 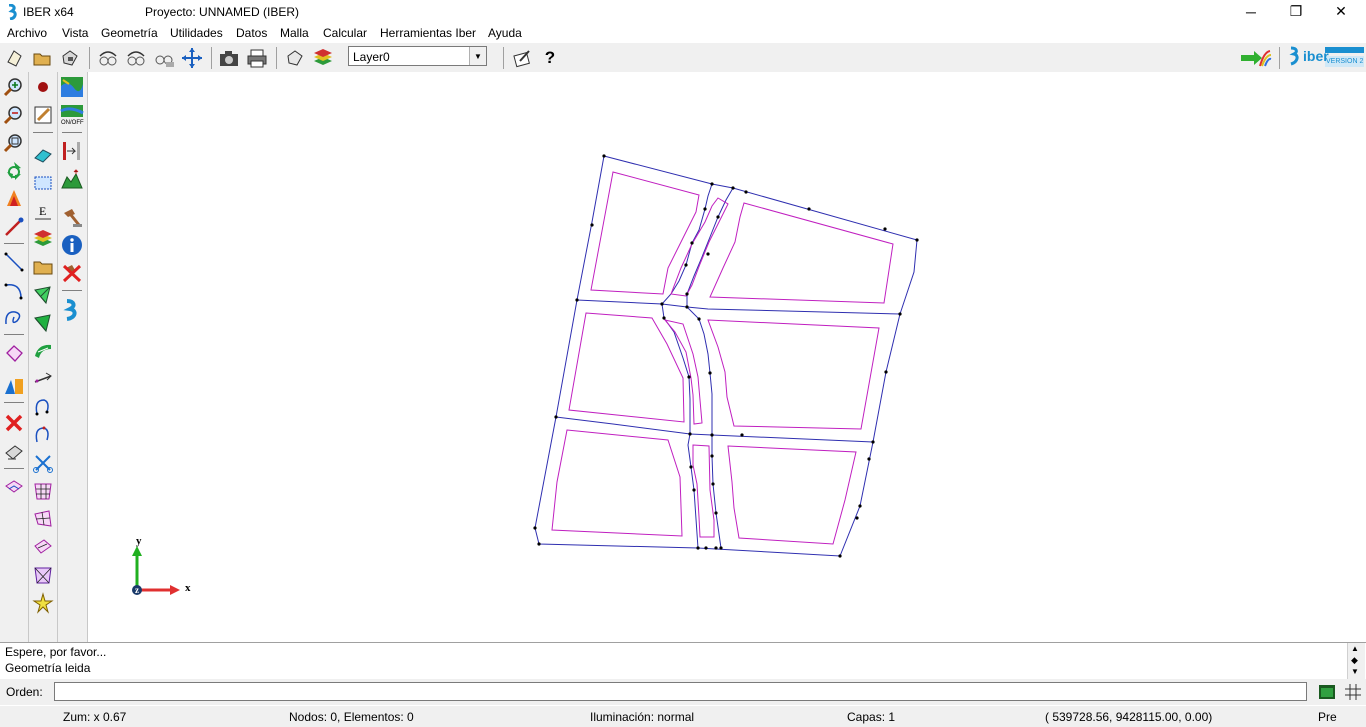 I want to click on arc-icon, so click(x=14, y=290).